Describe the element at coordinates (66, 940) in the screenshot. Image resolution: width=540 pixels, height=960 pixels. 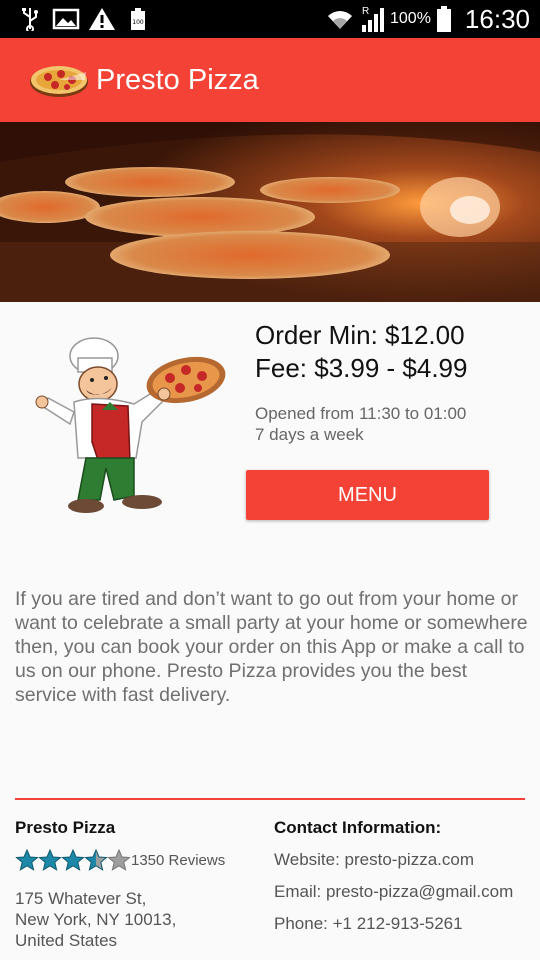
I see `address-line-3: United States` at that location.